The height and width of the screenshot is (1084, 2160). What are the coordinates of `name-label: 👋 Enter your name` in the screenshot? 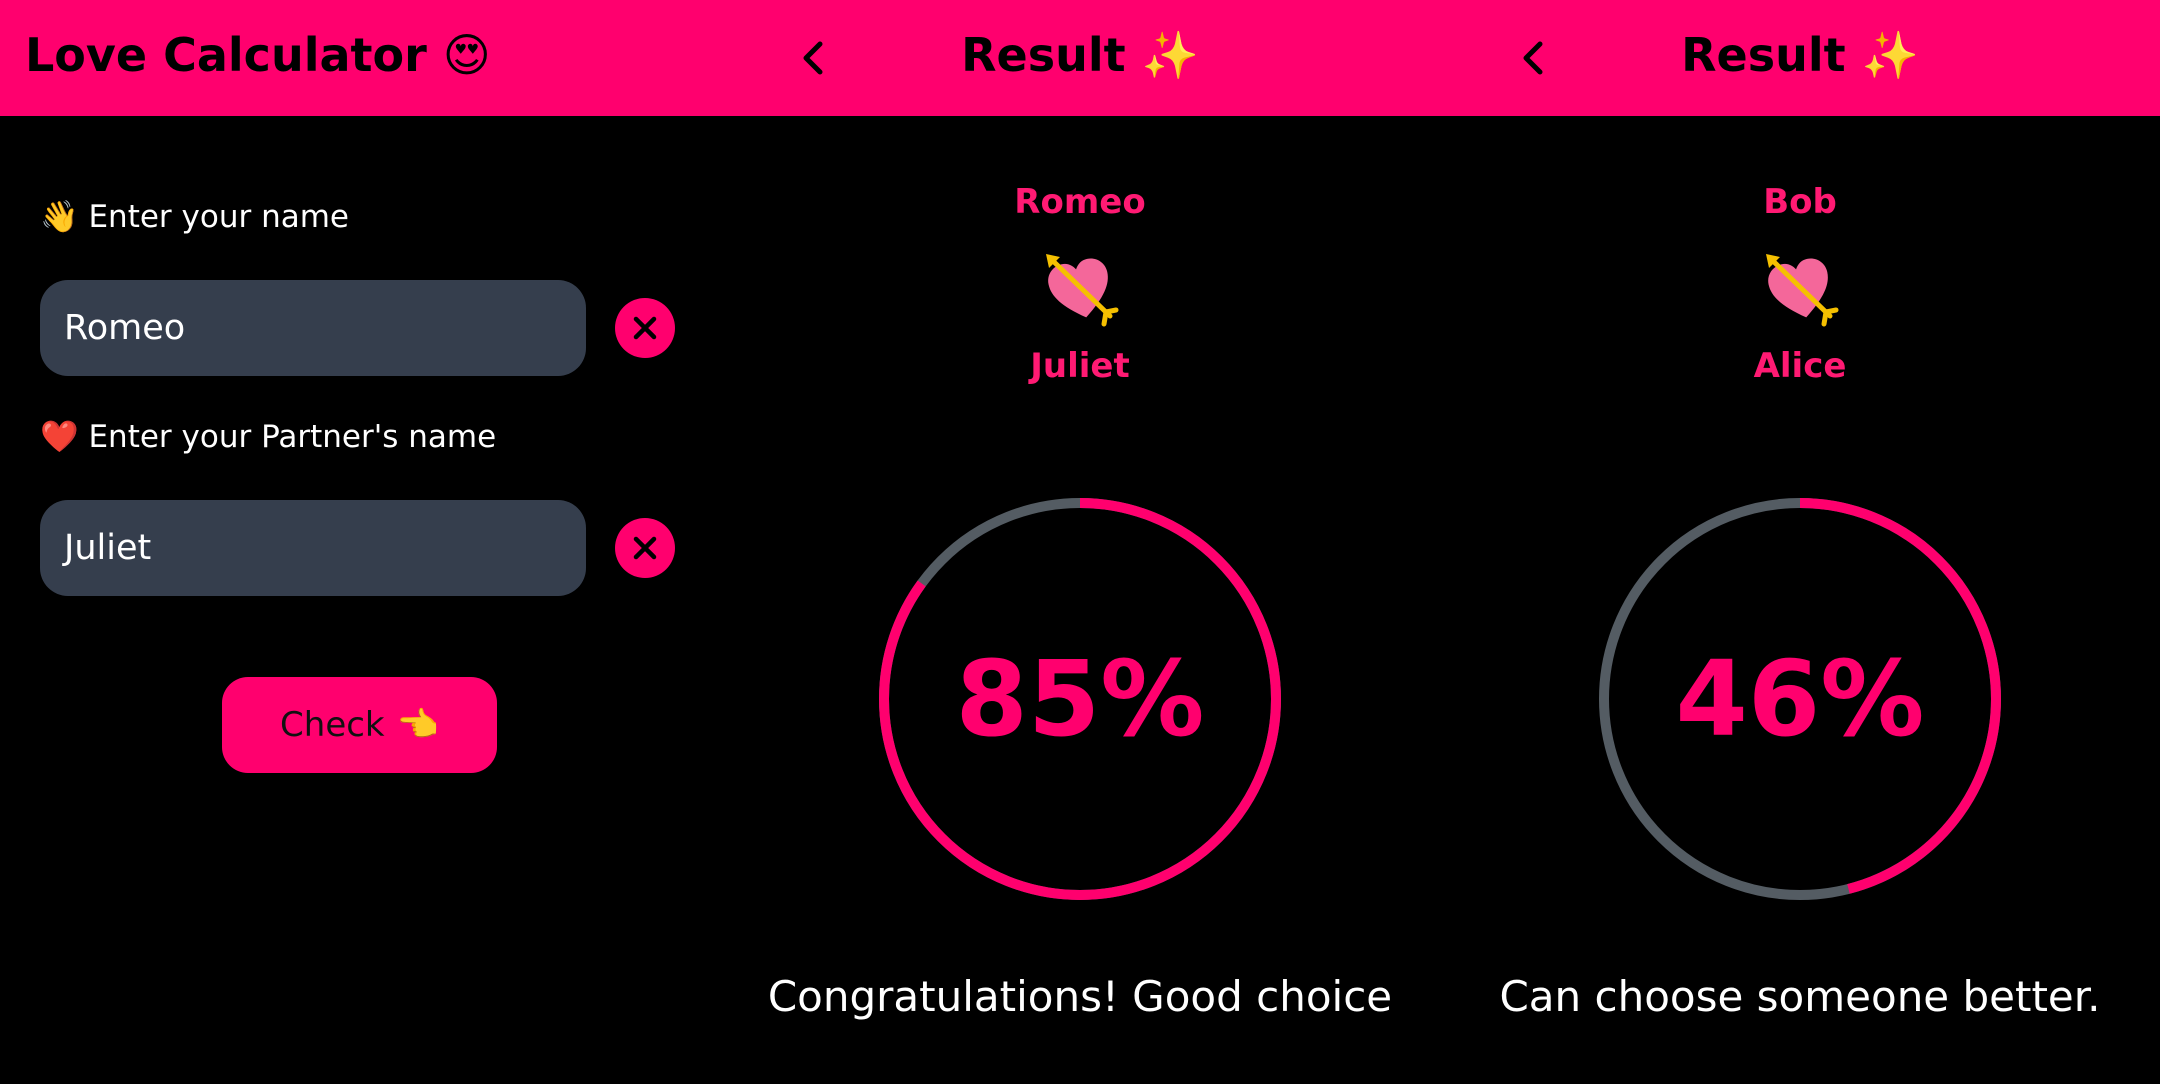 It's located at (194, 216).